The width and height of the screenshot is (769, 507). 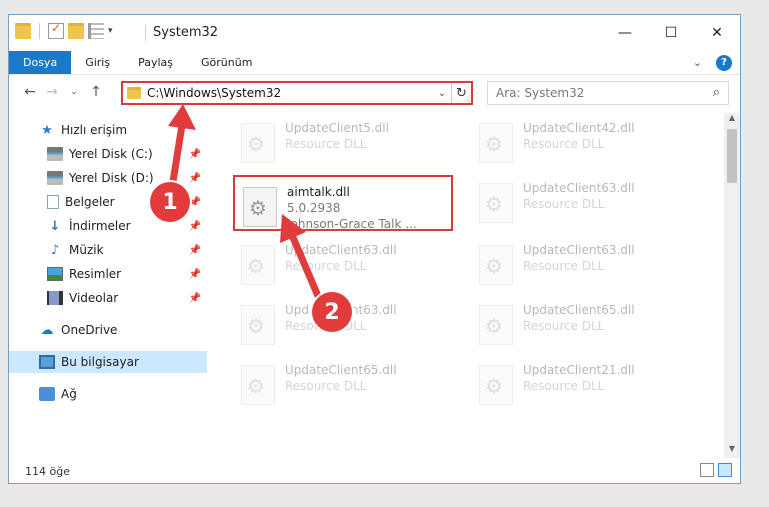 What do you see at coordinates (374, 33) in the screenshot?
I see `title-bar: ▾ System32 — ☐ ✕` at bounding box center [374, 33].